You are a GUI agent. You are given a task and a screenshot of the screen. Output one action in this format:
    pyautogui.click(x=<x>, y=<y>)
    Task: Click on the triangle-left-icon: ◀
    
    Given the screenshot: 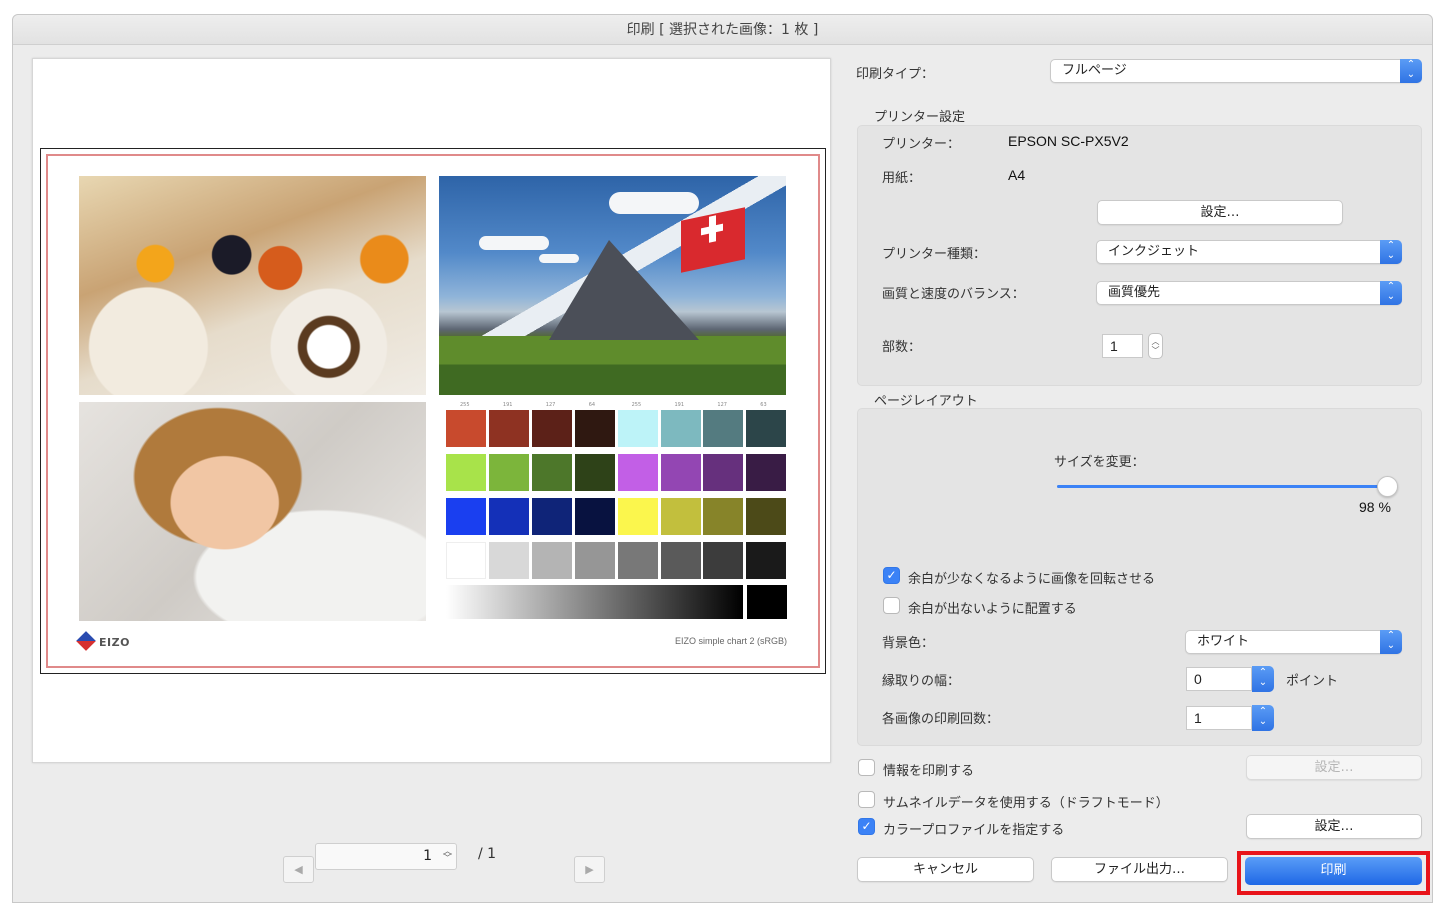 What is the action you would take?
    pyautogui.click(x=298, y=869)
    